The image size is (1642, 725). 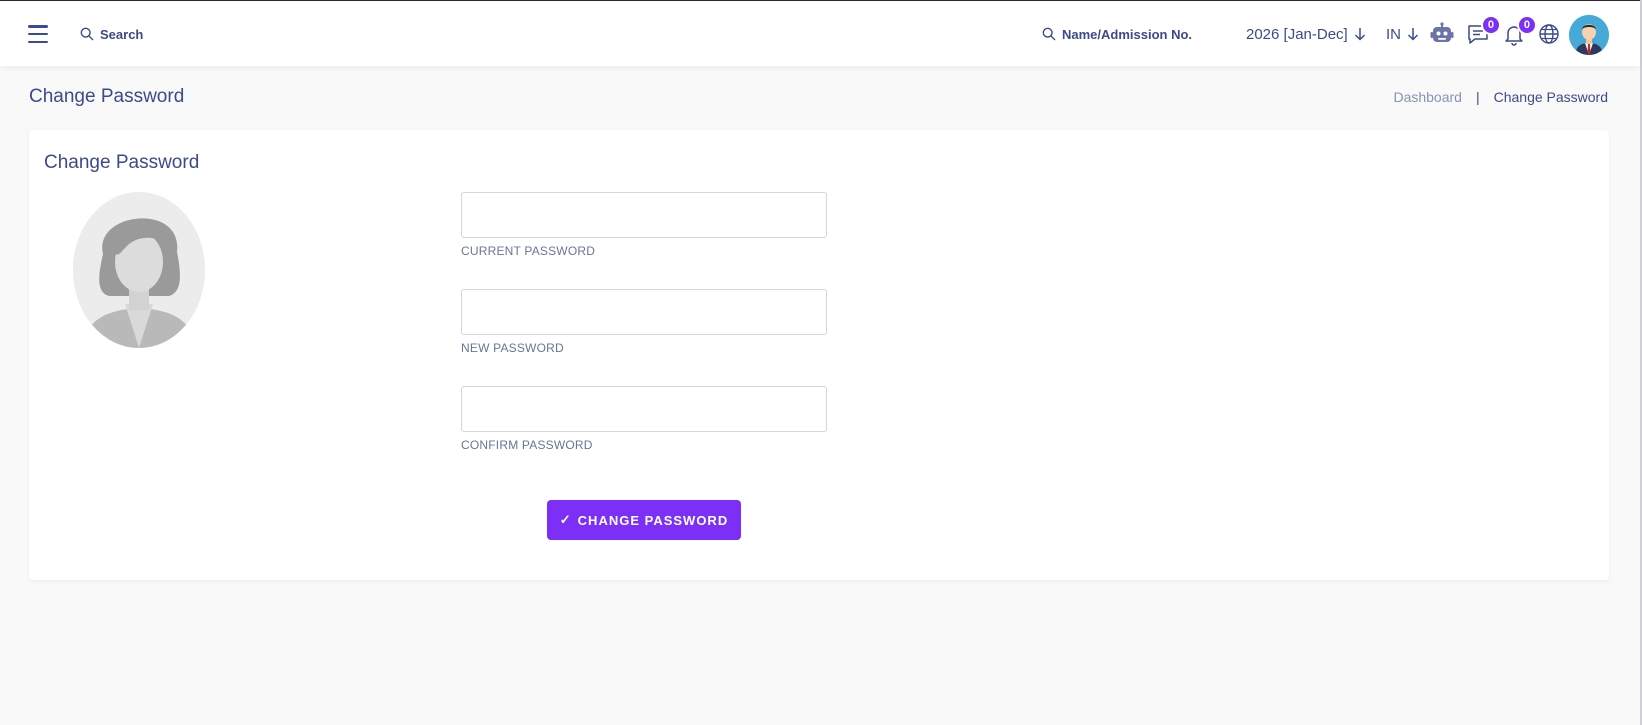 What do you see at coordinates (122, 34) in the screenshot?
I see `global-search-label: Search` at bounding box center [122, 34].